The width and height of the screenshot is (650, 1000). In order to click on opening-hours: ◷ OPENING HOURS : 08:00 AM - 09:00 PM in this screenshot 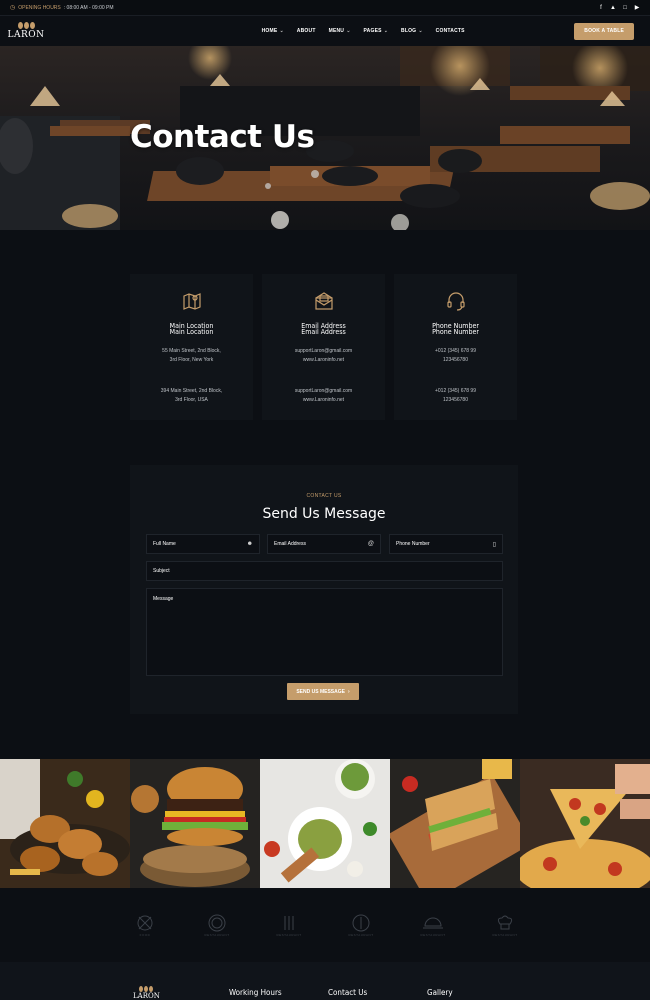, I will do `click(62, 8)`.